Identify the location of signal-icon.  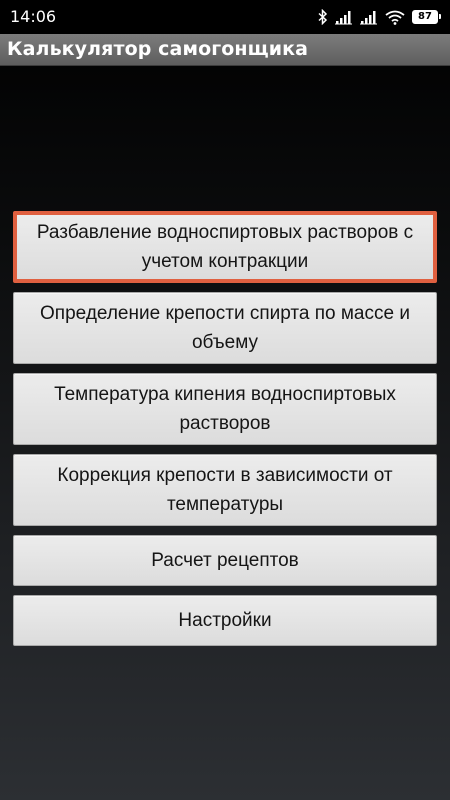
(344, 17).